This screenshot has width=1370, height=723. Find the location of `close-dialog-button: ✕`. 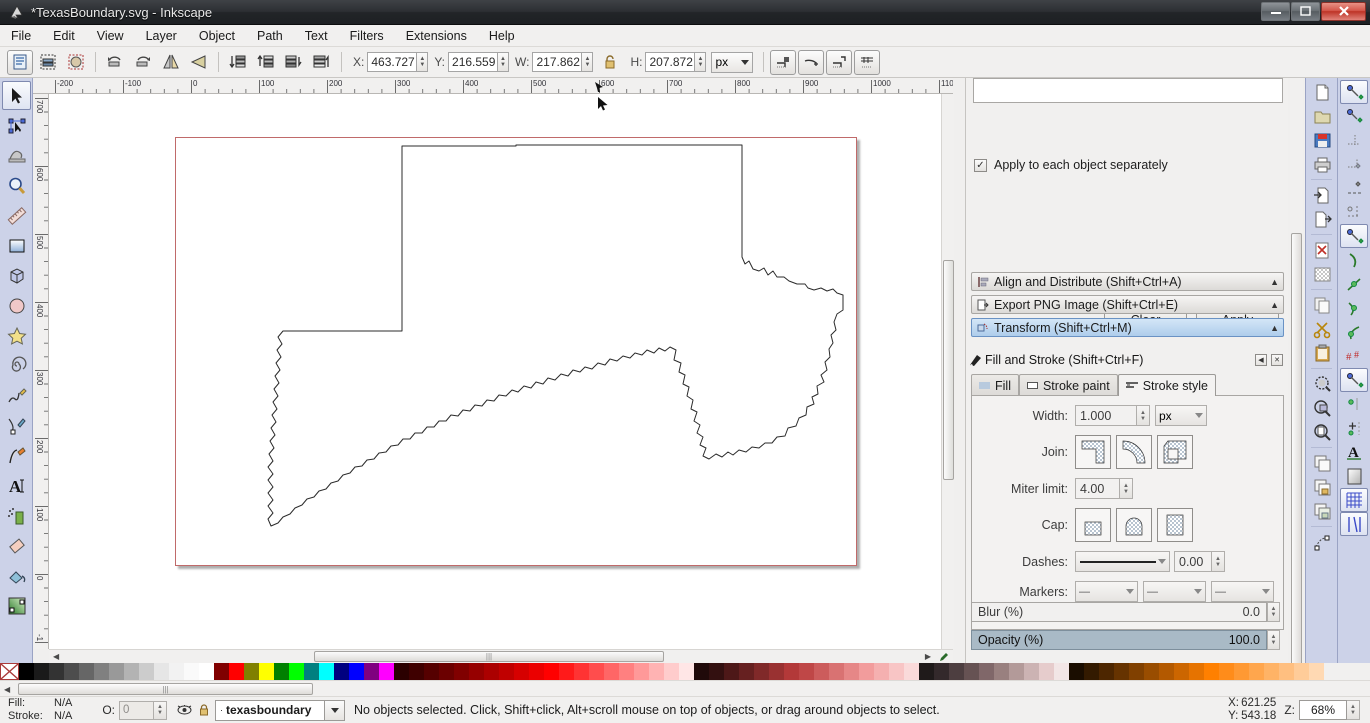

close-dialog-button: ✕ is located at coordinates (1277, 360).